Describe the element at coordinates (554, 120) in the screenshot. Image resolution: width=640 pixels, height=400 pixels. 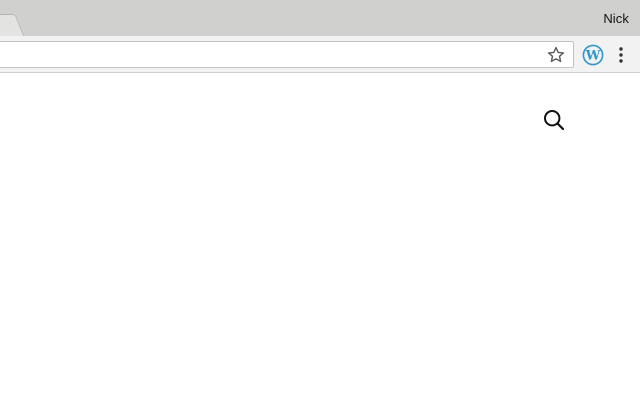
I see `search-icon` at that location.